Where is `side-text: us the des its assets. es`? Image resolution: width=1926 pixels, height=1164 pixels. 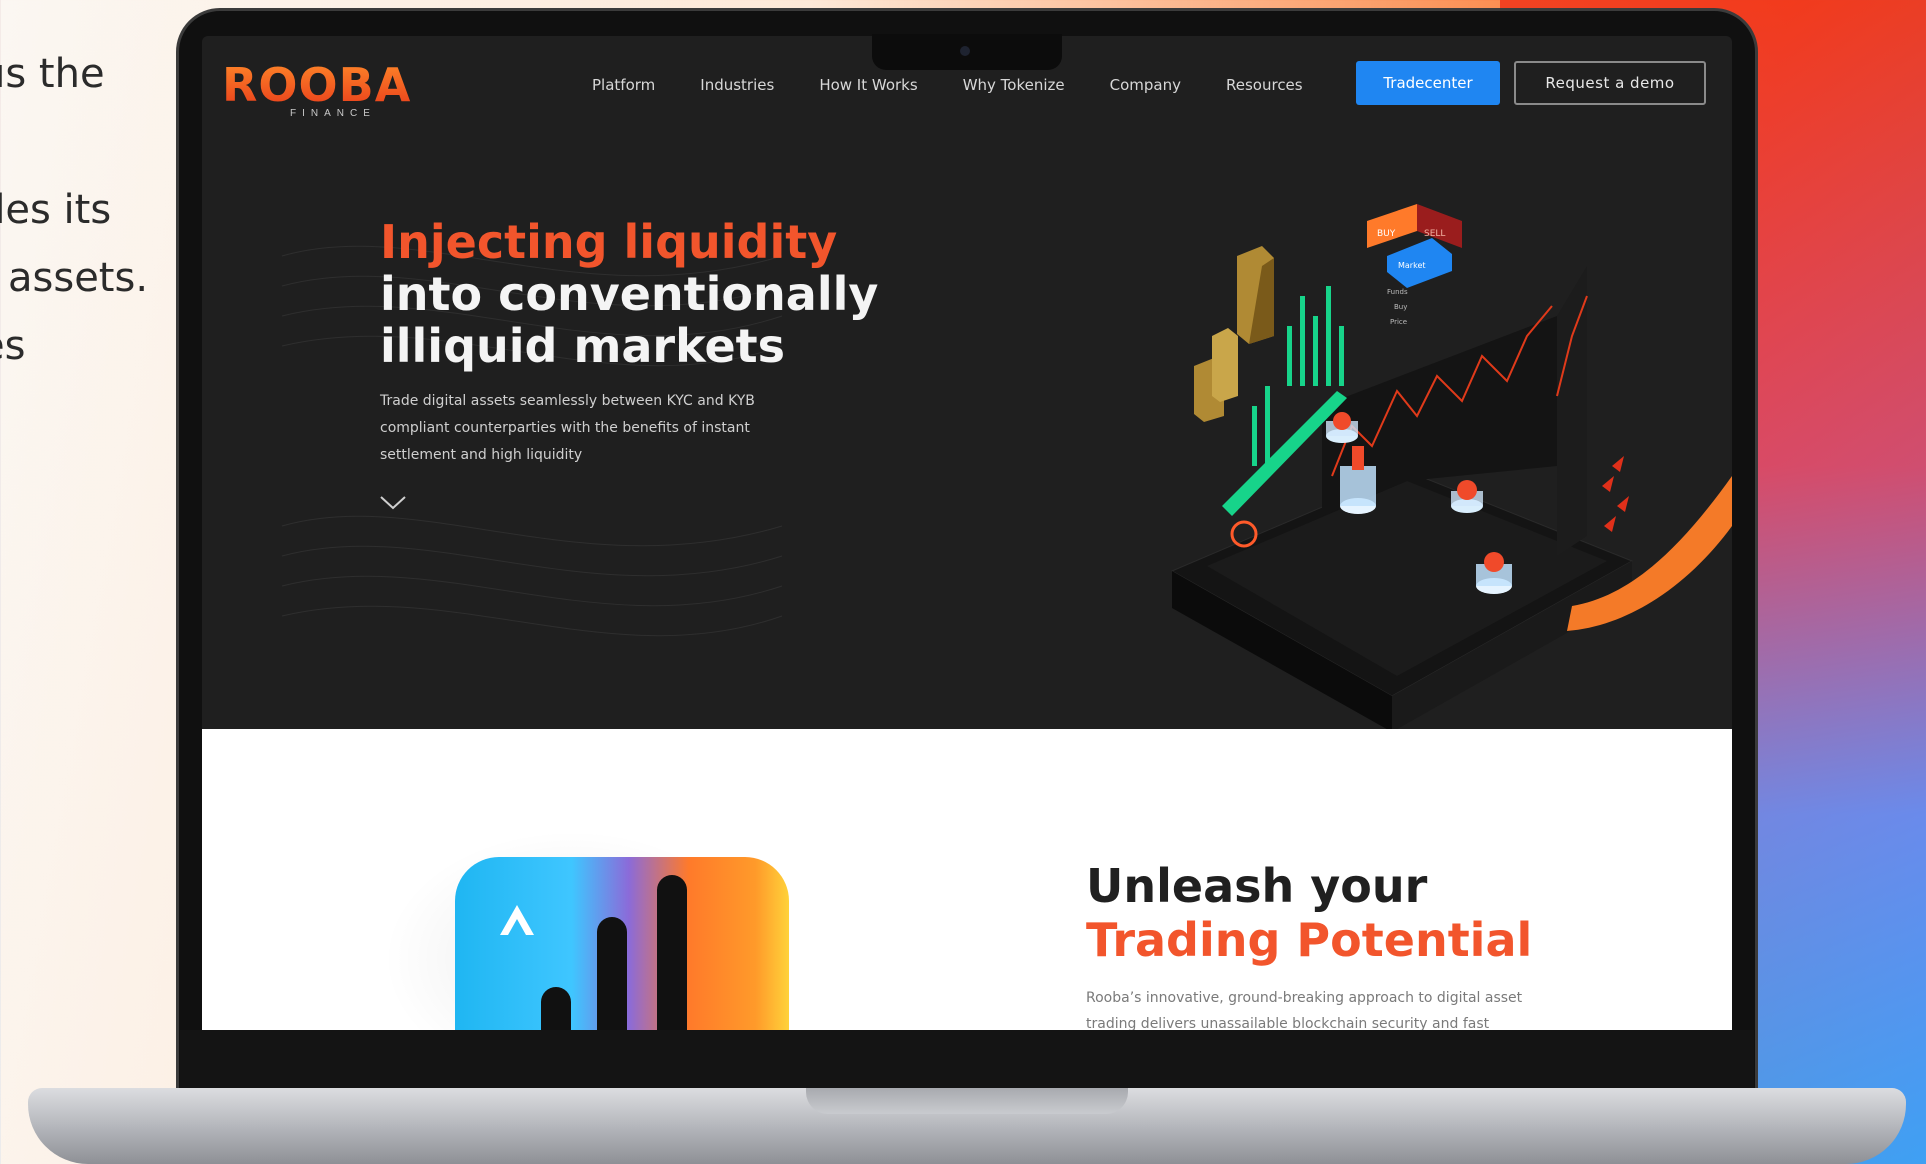
side-text: us the des its assets. es is located at coordinates (85, 210).